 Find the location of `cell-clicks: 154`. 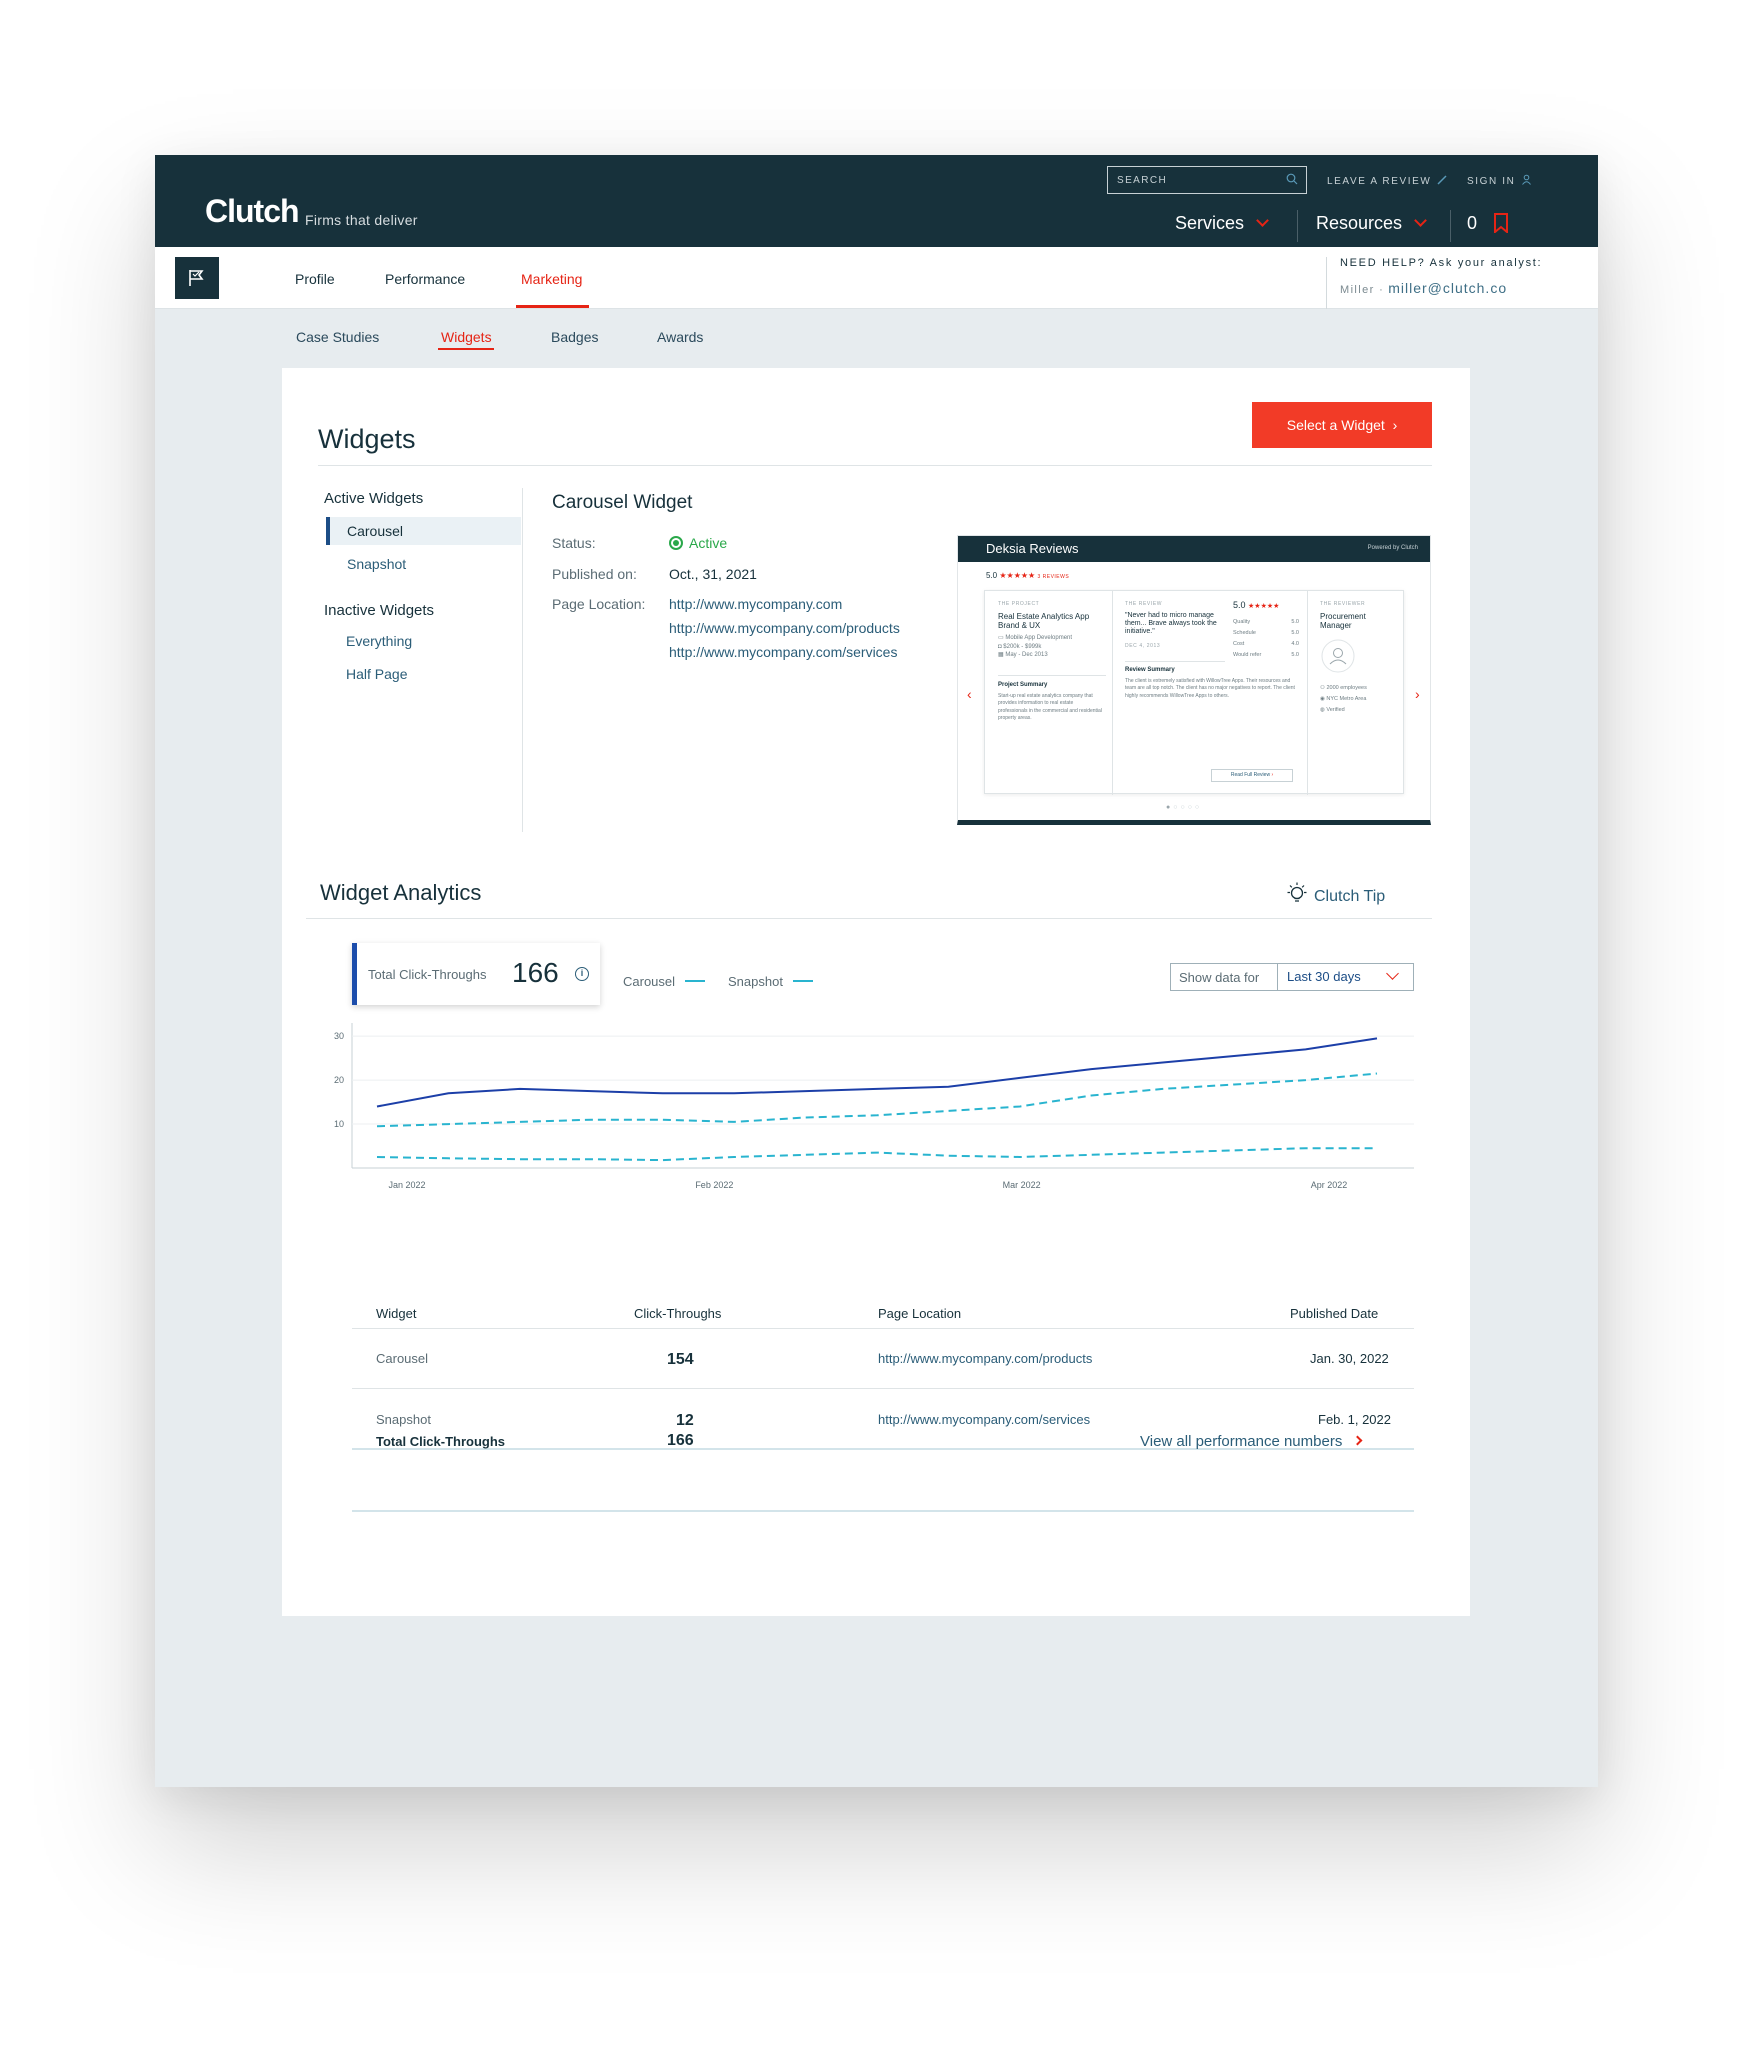

cell-clicks: 154 is located at coordinates (680, 1359).